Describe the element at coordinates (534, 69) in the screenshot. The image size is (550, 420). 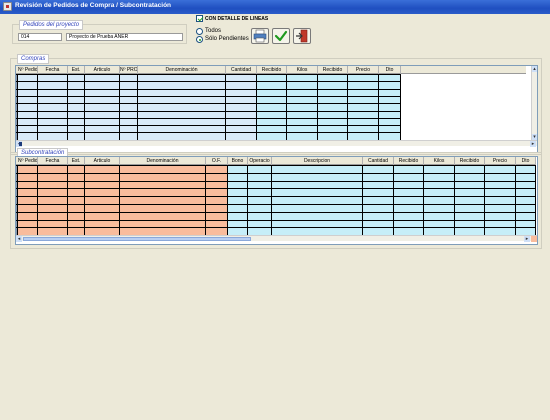
I see `compras-scroll-up: ▴` at that location.